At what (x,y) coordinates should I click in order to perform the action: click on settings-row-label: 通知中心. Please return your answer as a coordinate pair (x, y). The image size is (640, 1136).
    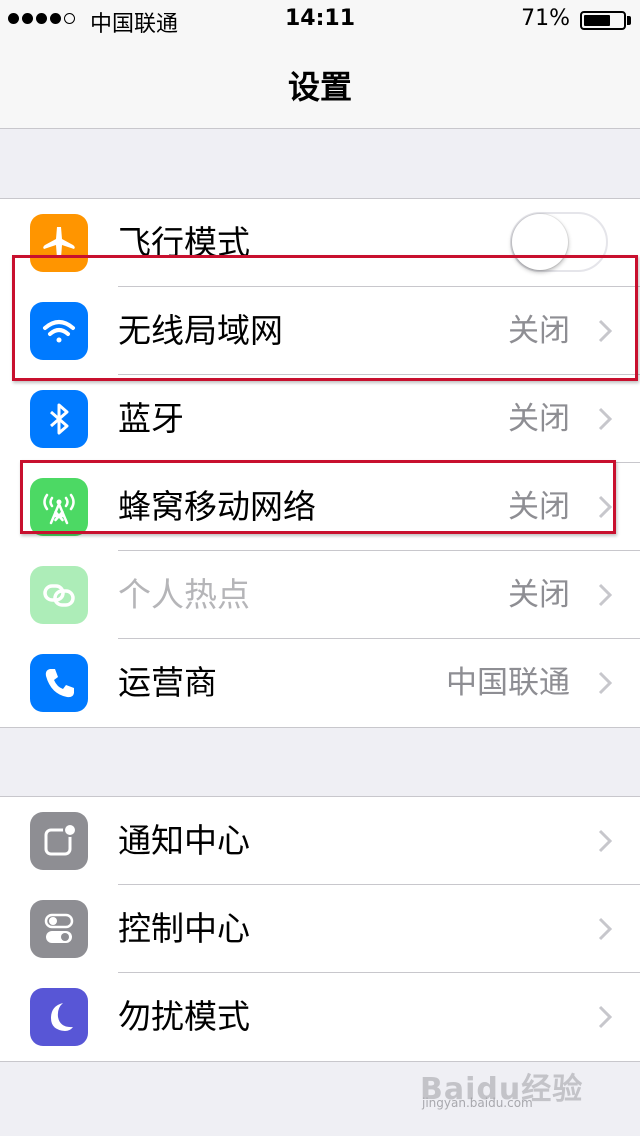
    Looking at the image, I should click on (184, 840).